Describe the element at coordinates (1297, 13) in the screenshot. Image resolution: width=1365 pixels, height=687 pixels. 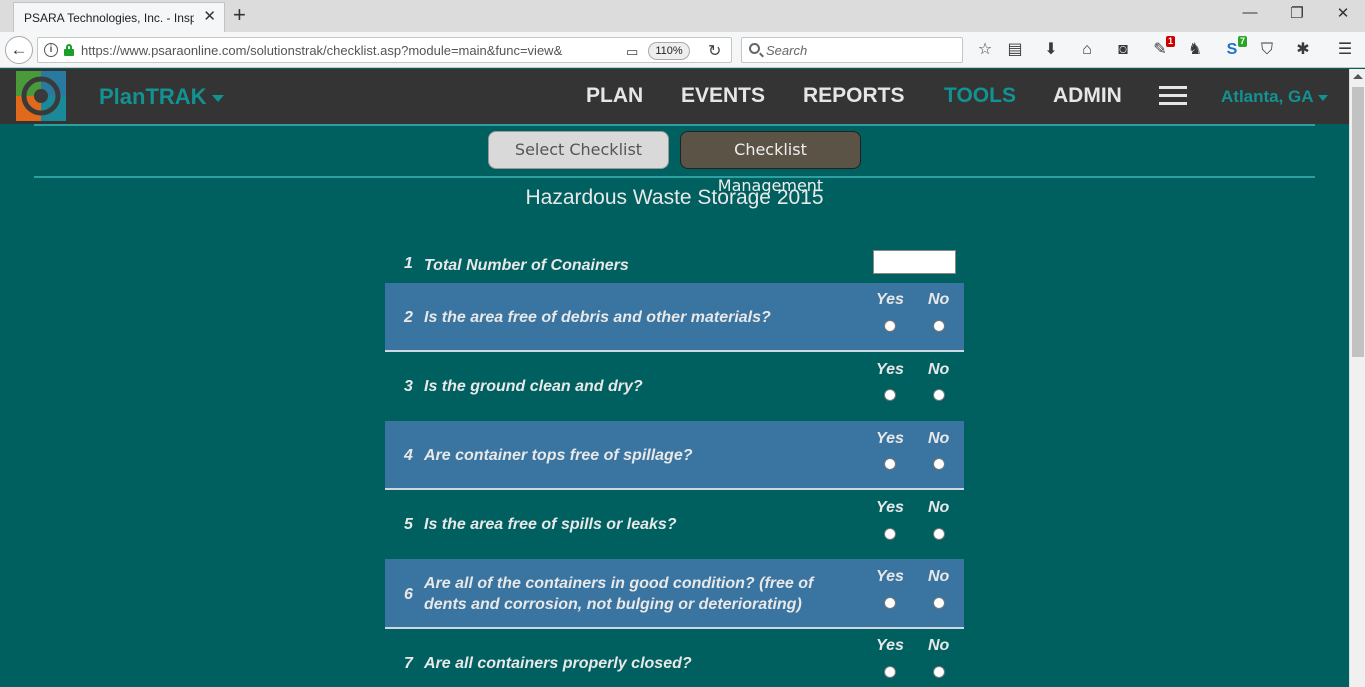
I see `restore-icon: ❐` at that location.